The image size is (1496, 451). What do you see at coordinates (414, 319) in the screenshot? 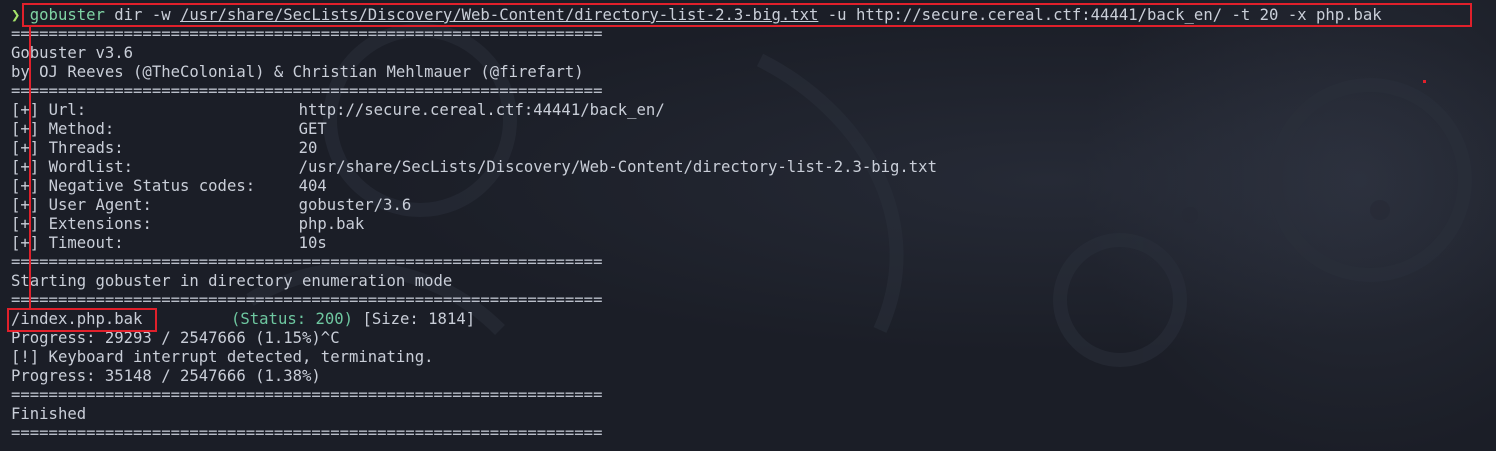
I see `result-size: [Size: 1814]` at bounding box center [414, 319].